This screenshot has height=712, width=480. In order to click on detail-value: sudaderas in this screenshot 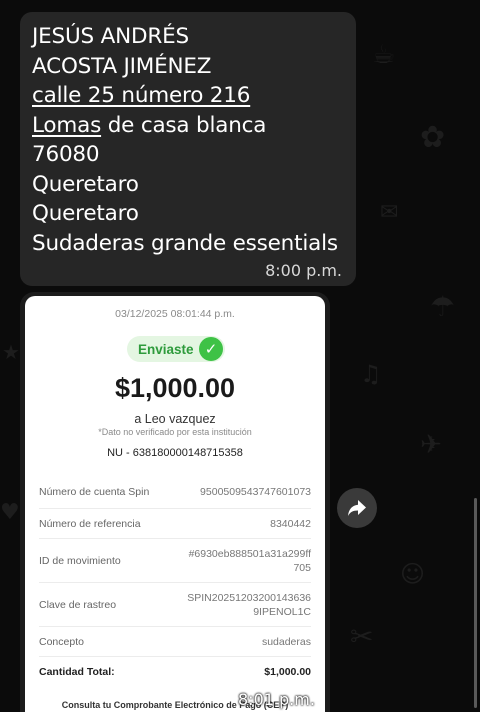, I will do `click(286, 641)`.